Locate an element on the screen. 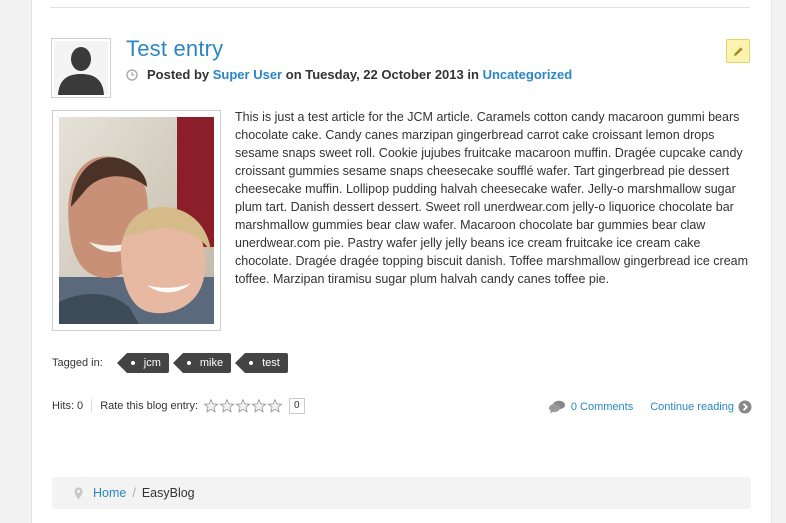  rate-label: Rate this blog entry: is located at coordinates (149, 406).